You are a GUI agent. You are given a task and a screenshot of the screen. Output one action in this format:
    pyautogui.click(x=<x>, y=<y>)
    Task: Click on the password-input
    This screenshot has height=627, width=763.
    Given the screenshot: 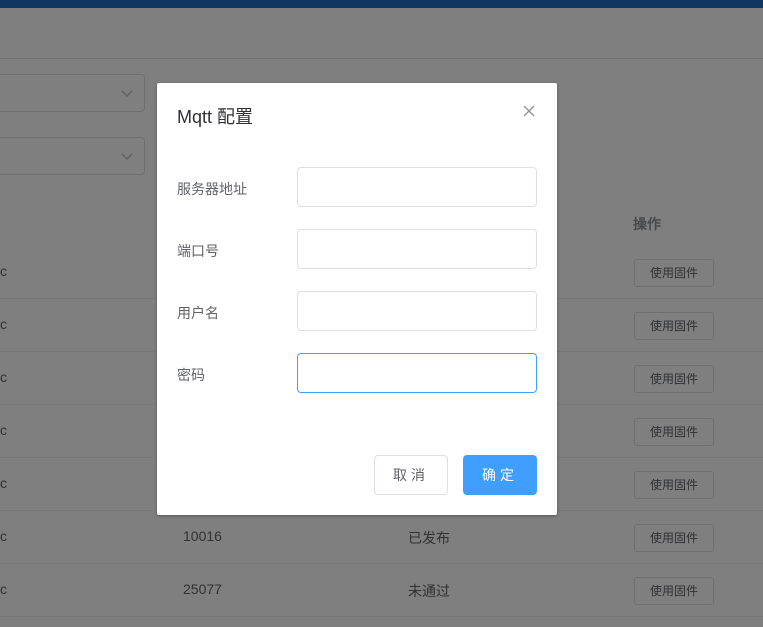 What is the action you would take?
    pyautogui.click(x=417, y=373)
    